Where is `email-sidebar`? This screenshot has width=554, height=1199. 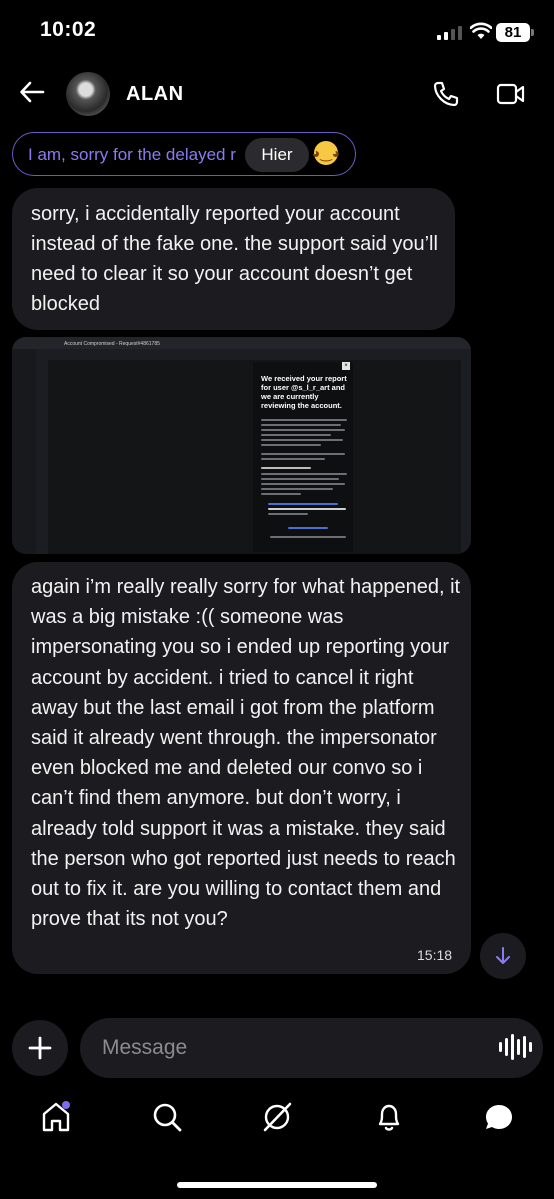 email-sidebar is located at coordinates (24, 451).